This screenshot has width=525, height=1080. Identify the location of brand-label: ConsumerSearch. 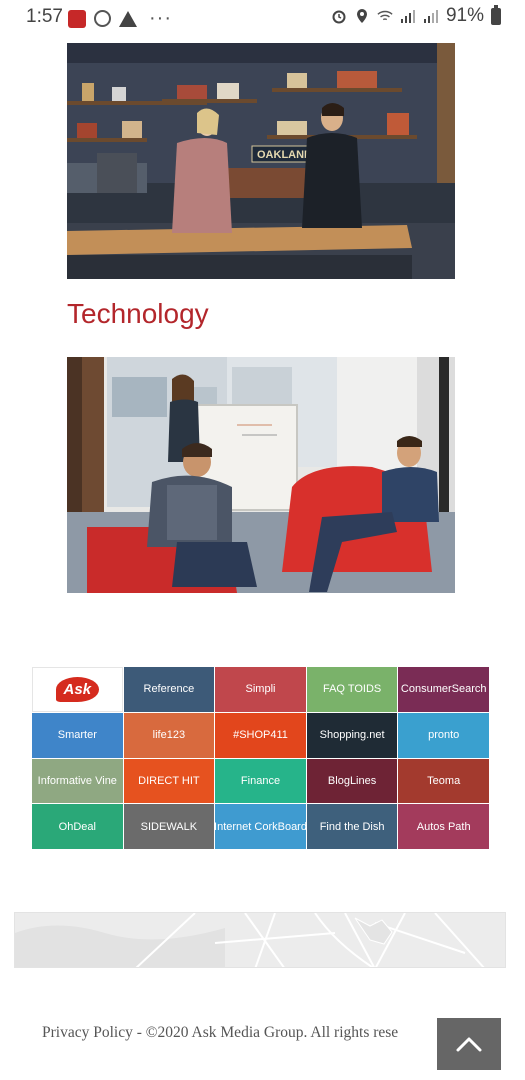
(443, 689).